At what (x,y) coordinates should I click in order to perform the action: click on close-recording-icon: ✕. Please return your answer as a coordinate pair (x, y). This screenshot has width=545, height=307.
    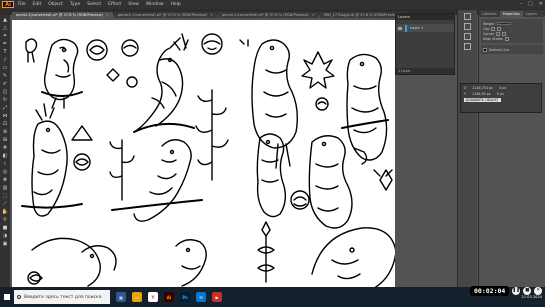
    Looking at the image, I should click on (538, 290).